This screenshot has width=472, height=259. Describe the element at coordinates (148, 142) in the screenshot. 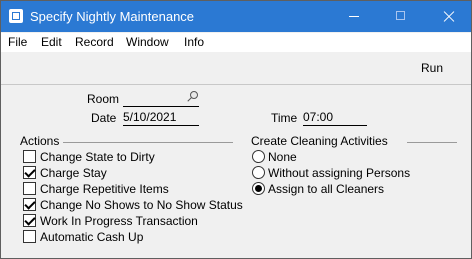

I see `actions-divider` at that location.